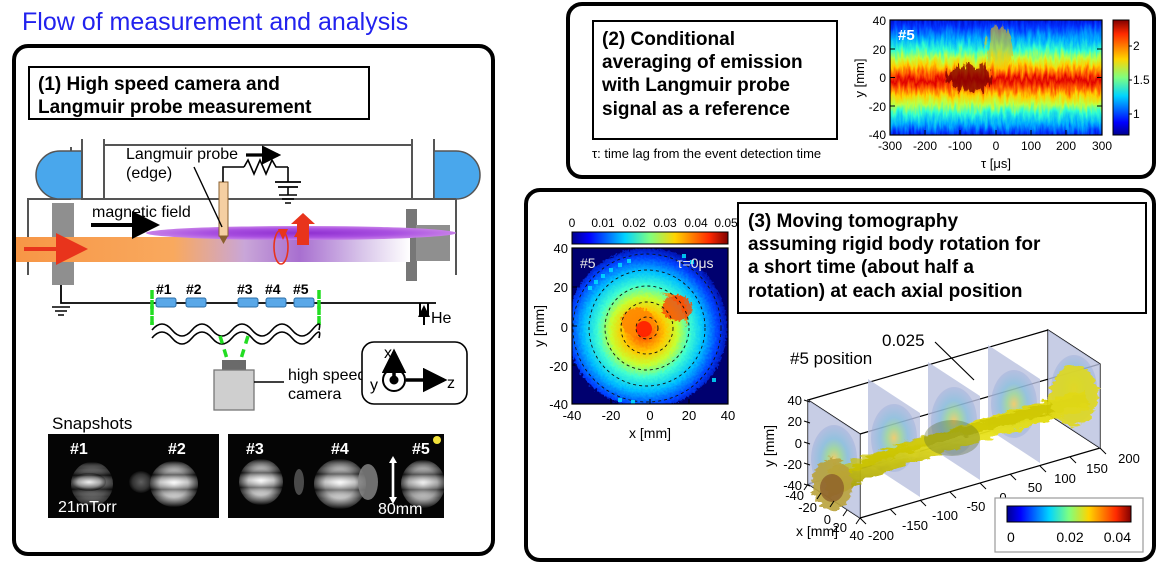 This screenshot has width=1158, height=565. What do you see at coordinates (903, 340) in the screenshot?
I see `tomo3d-isosurface-label: 0.025` at bounding box center [903, 340].